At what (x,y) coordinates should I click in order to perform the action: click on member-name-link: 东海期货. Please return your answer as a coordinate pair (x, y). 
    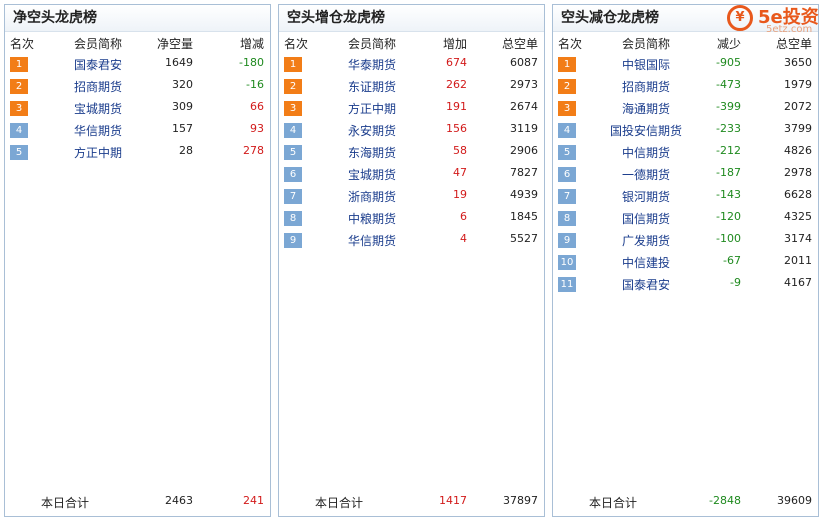
    Looking at the image, I should click on (372, 152).